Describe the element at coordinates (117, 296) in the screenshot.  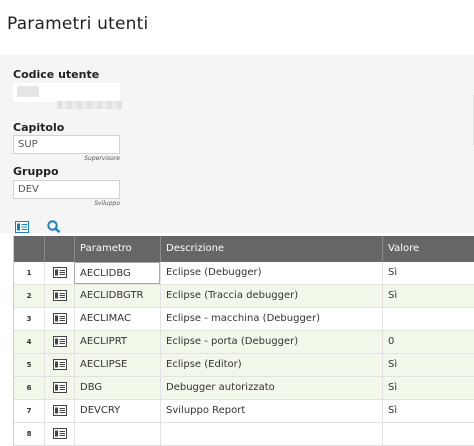
I see `param-cell: AECLIDBGTR` at that location.